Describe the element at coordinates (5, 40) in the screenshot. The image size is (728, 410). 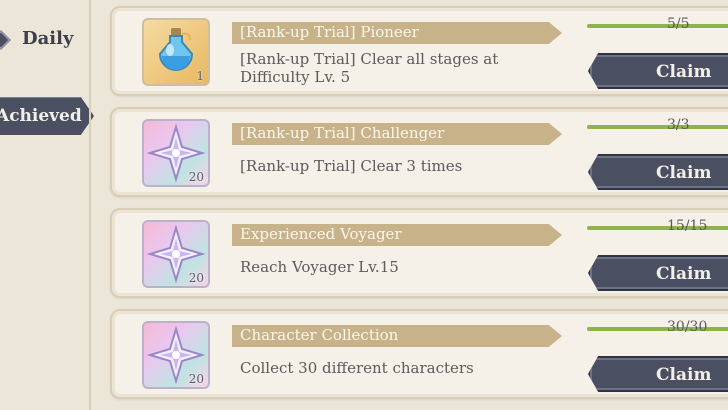
I see `diamond-icon` at that location.